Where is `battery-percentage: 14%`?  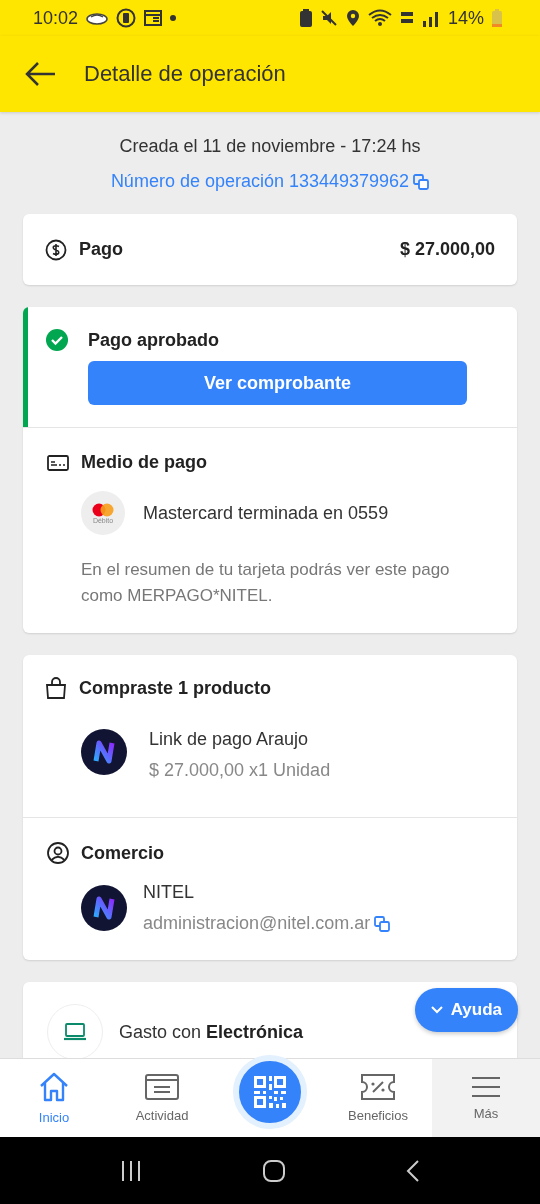
battery-percentage: 14% is located at coordinates (465, 18).